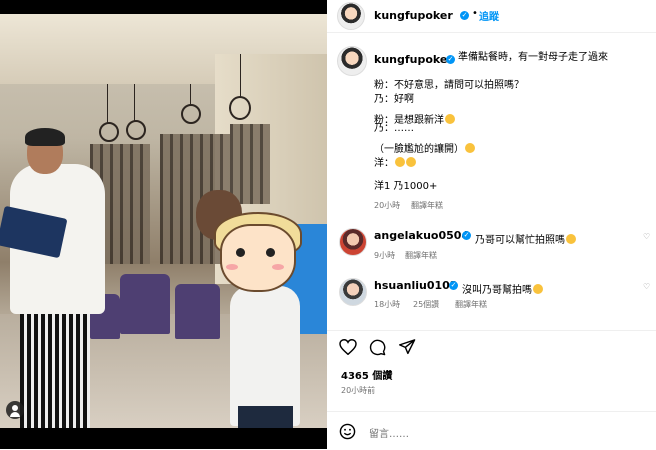 Image resolution: width=656 pixels, height=450 pixels. I want to click on comment-time: 18小時, so click(387, 304).